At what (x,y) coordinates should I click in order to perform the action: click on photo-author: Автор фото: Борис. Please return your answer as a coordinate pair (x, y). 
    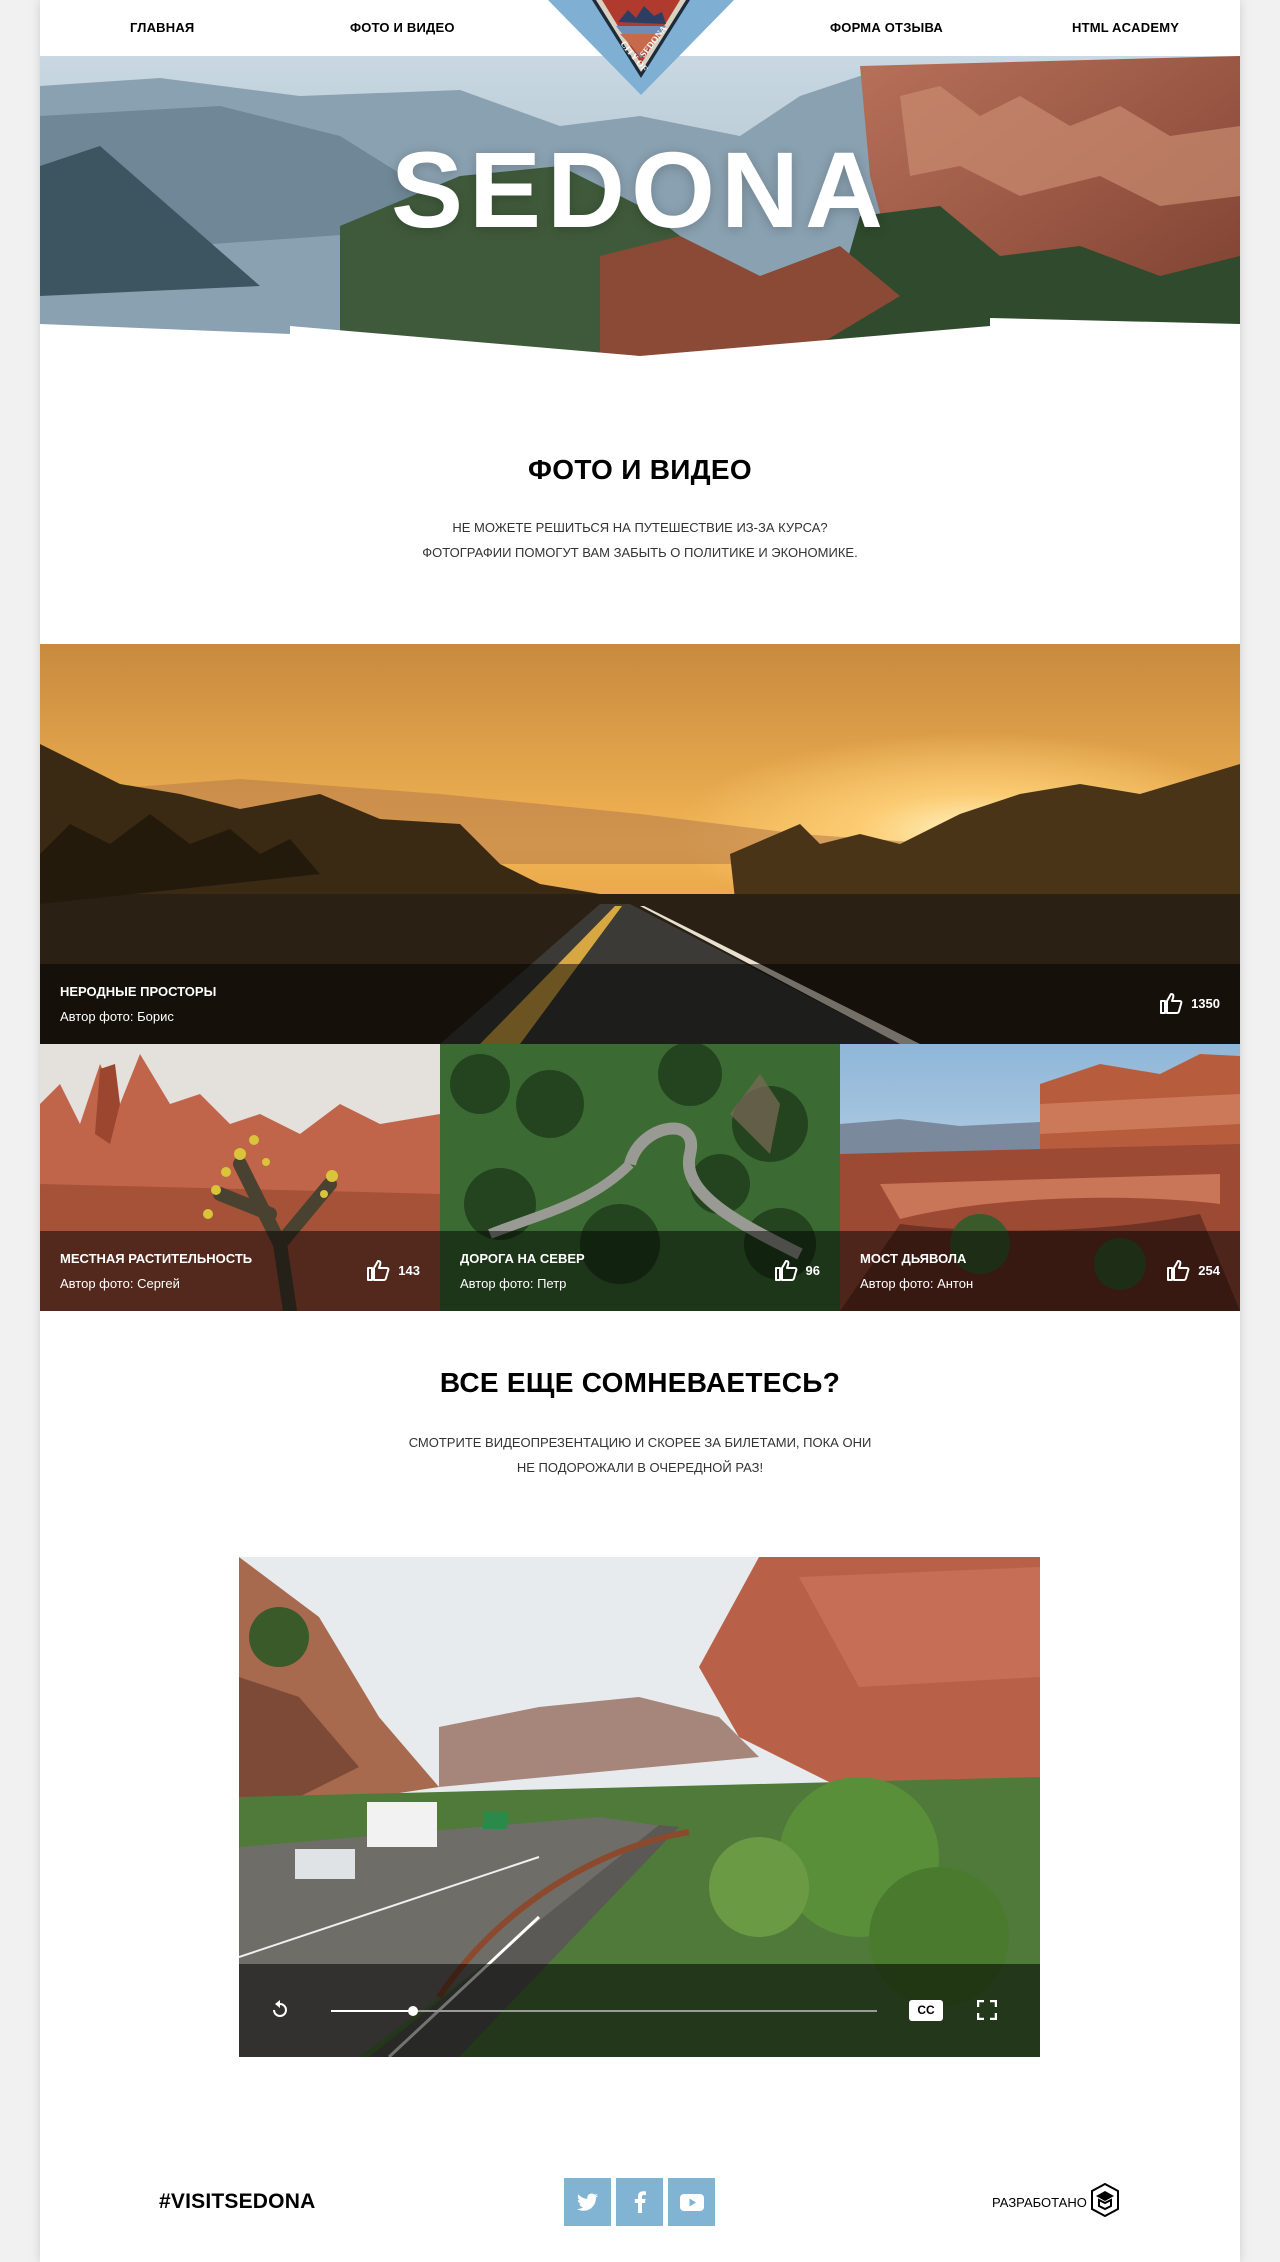
    Looking at the image, I should click on (117, 1016).